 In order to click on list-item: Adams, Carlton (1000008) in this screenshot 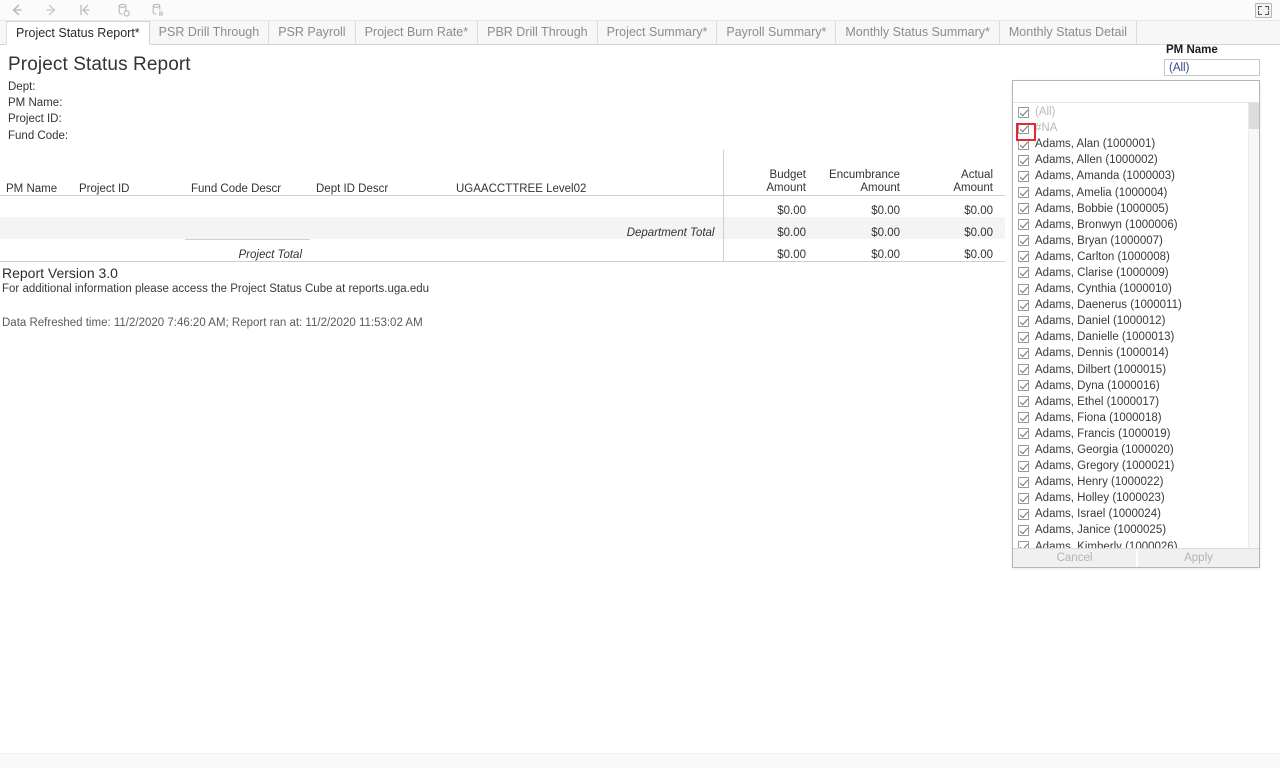, I will do `click(1130, 257)`.